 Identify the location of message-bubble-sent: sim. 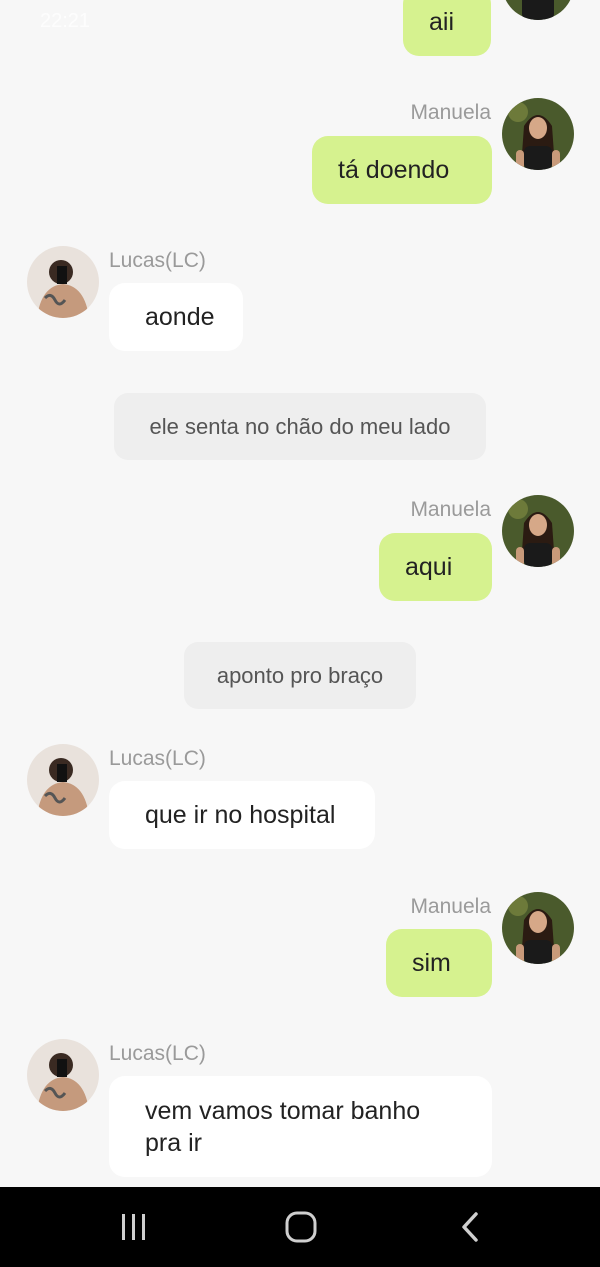
(439, 963).